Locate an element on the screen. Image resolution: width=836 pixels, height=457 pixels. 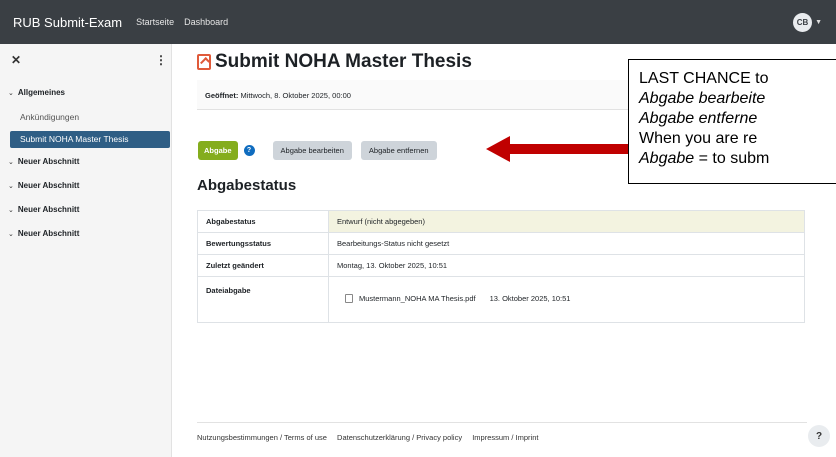
file-link: Mustermann_NOHA MA Thesis.pdf is located at coordinates (417, 298).